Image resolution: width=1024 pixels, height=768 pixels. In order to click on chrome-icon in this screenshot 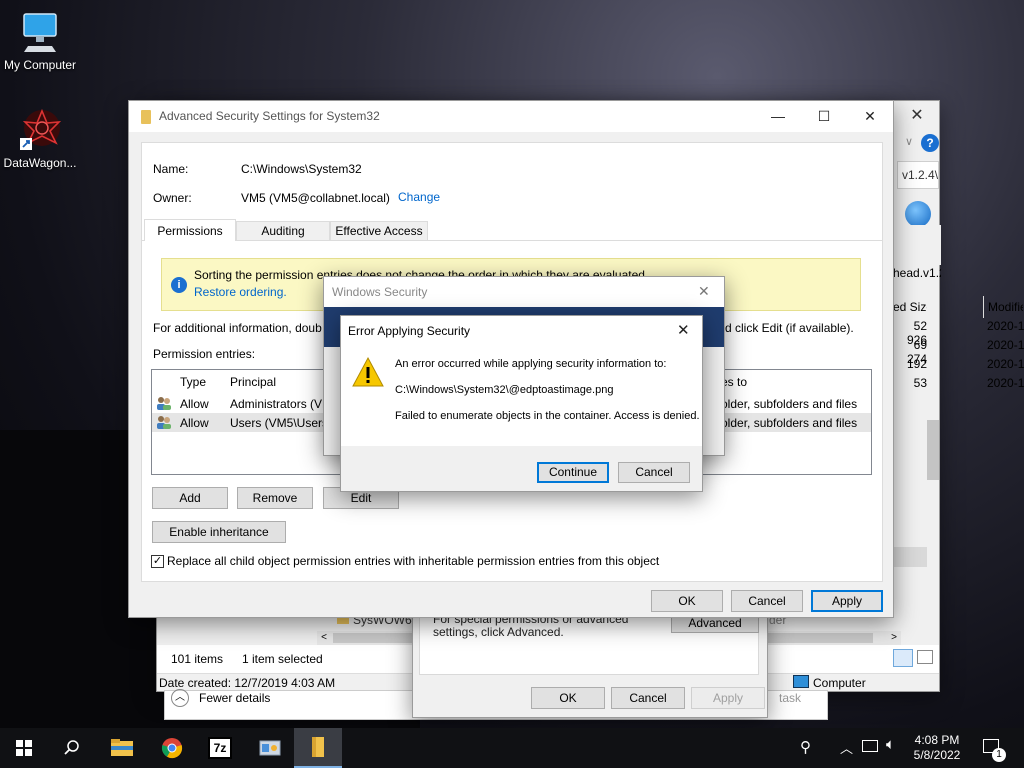, I will do `click(172, 748)`.